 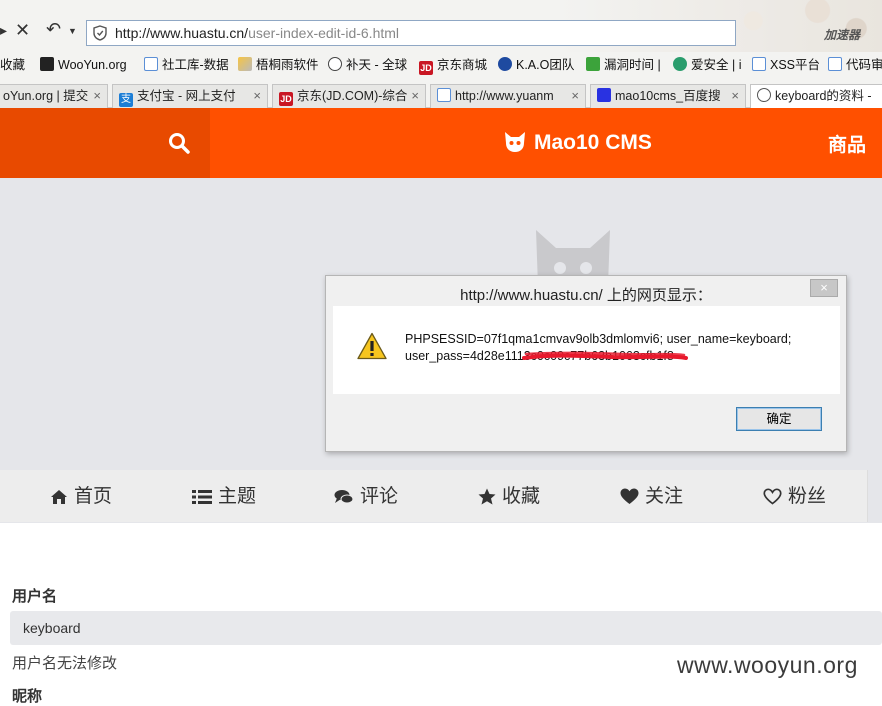 I want to click on tab-home: 首页, so click(x=81, y=497).